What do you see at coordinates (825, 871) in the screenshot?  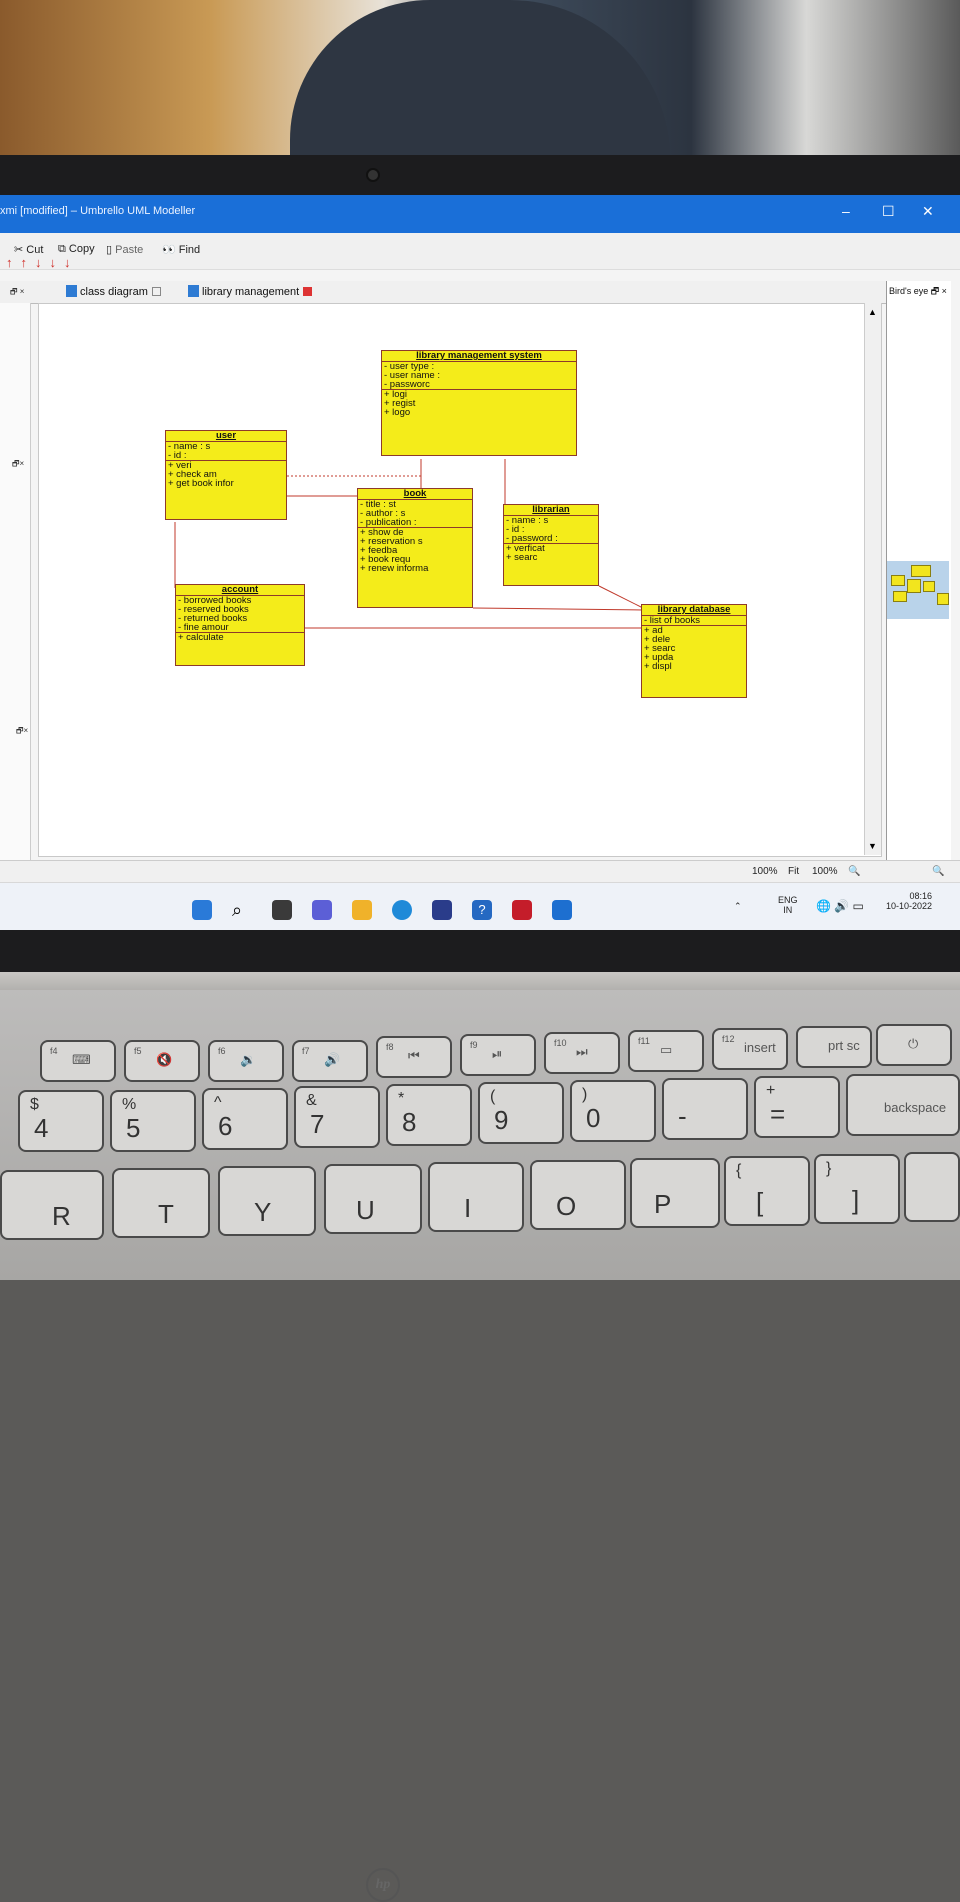 I see `zoom-select: 100%` at bounding box center [825, 871].